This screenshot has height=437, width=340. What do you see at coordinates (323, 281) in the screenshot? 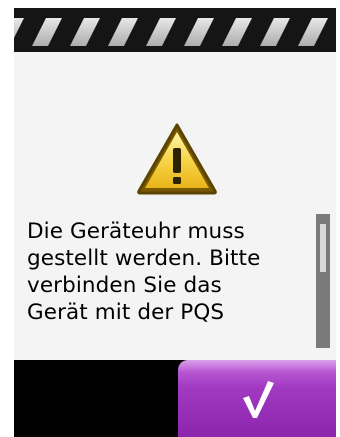
I see `message-scrollbar` at bounding box center [323, 281].